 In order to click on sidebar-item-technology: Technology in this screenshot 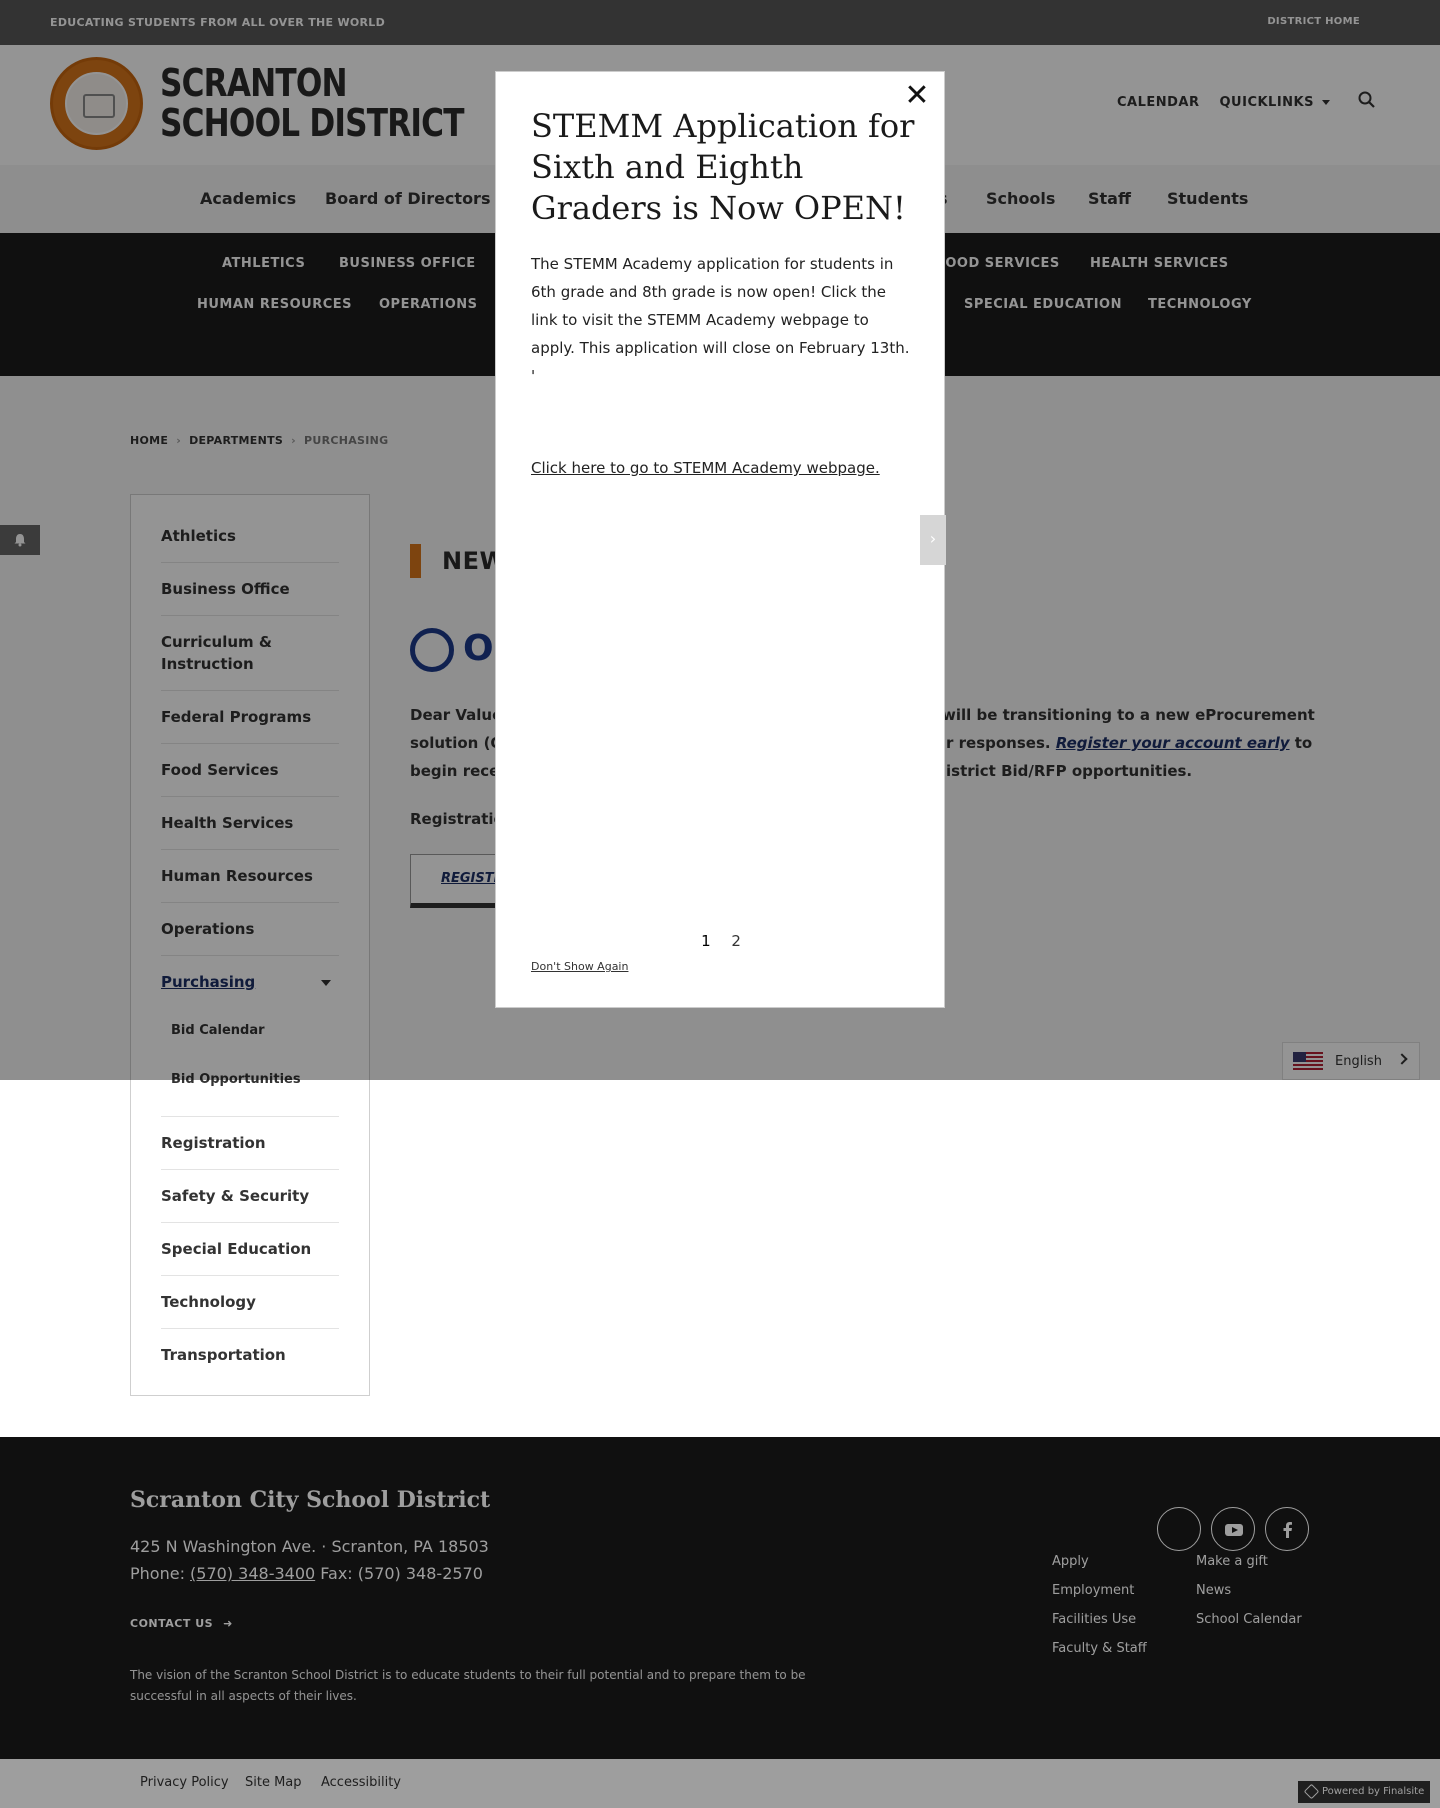, I will do `click(250, 1302)`.